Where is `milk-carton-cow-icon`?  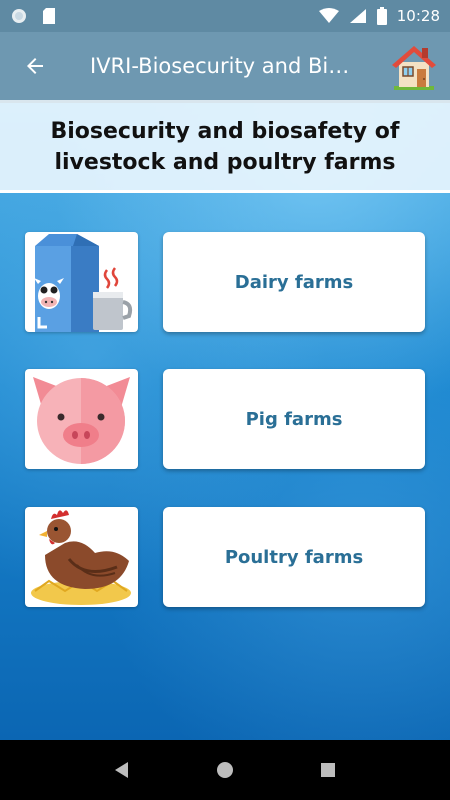 milk-carton-cow-icon is located at coordinates (83, 283).